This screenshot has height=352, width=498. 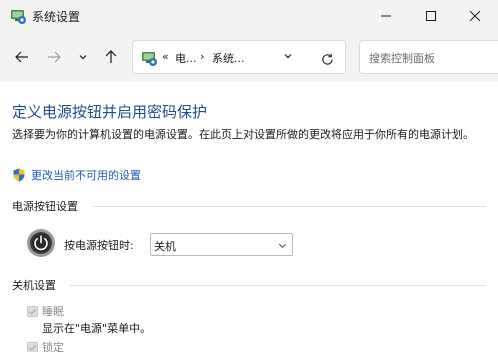 I want to click on address-dropdown-icon, so click(x=288, y=56).